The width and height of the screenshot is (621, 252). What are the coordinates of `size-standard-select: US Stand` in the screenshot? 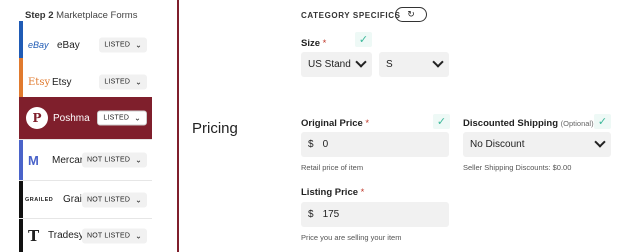 It's located at (336, 64).